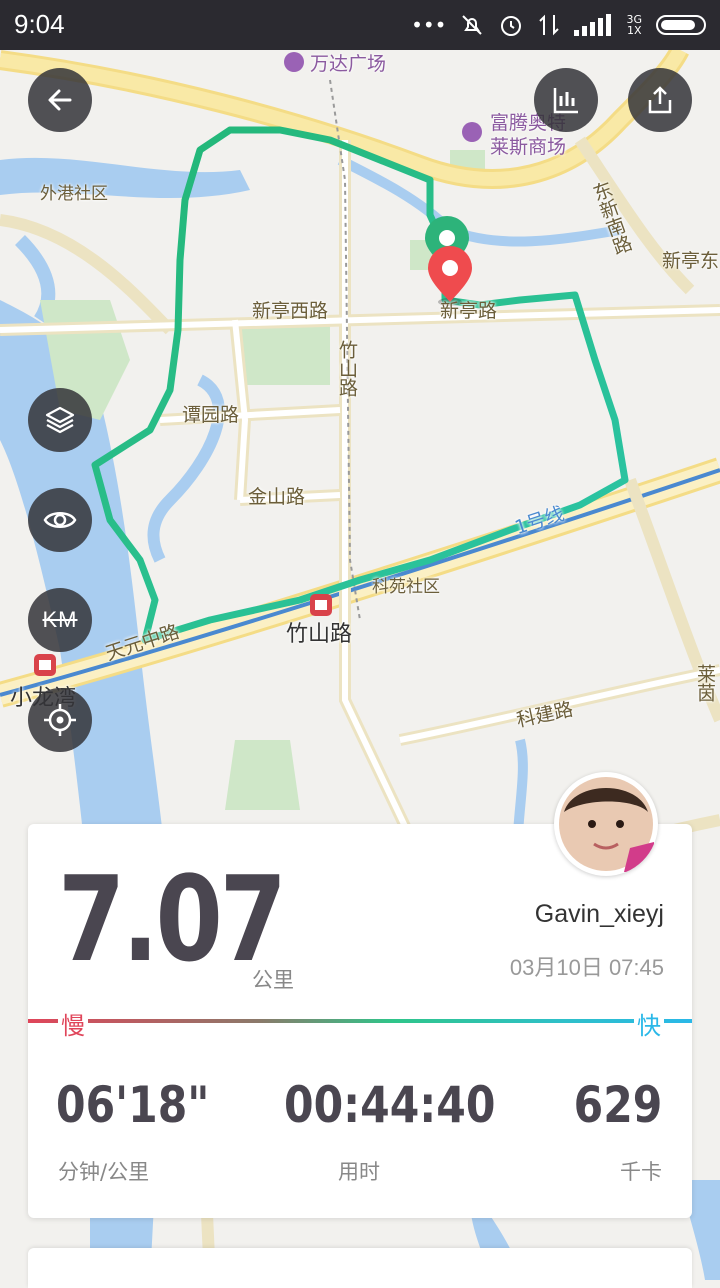  I want to click on road-label: 金山路, so click(277, 497).